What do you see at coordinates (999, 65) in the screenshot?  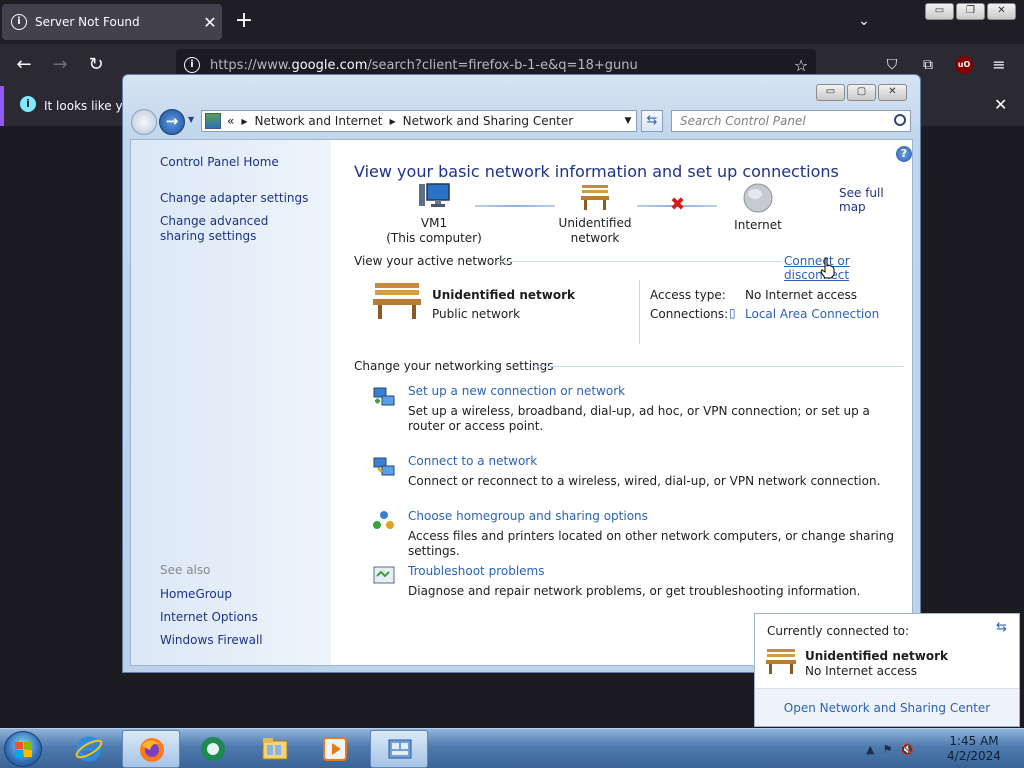 I see `menu-icon: ≡` at bounding box center [999, 65].